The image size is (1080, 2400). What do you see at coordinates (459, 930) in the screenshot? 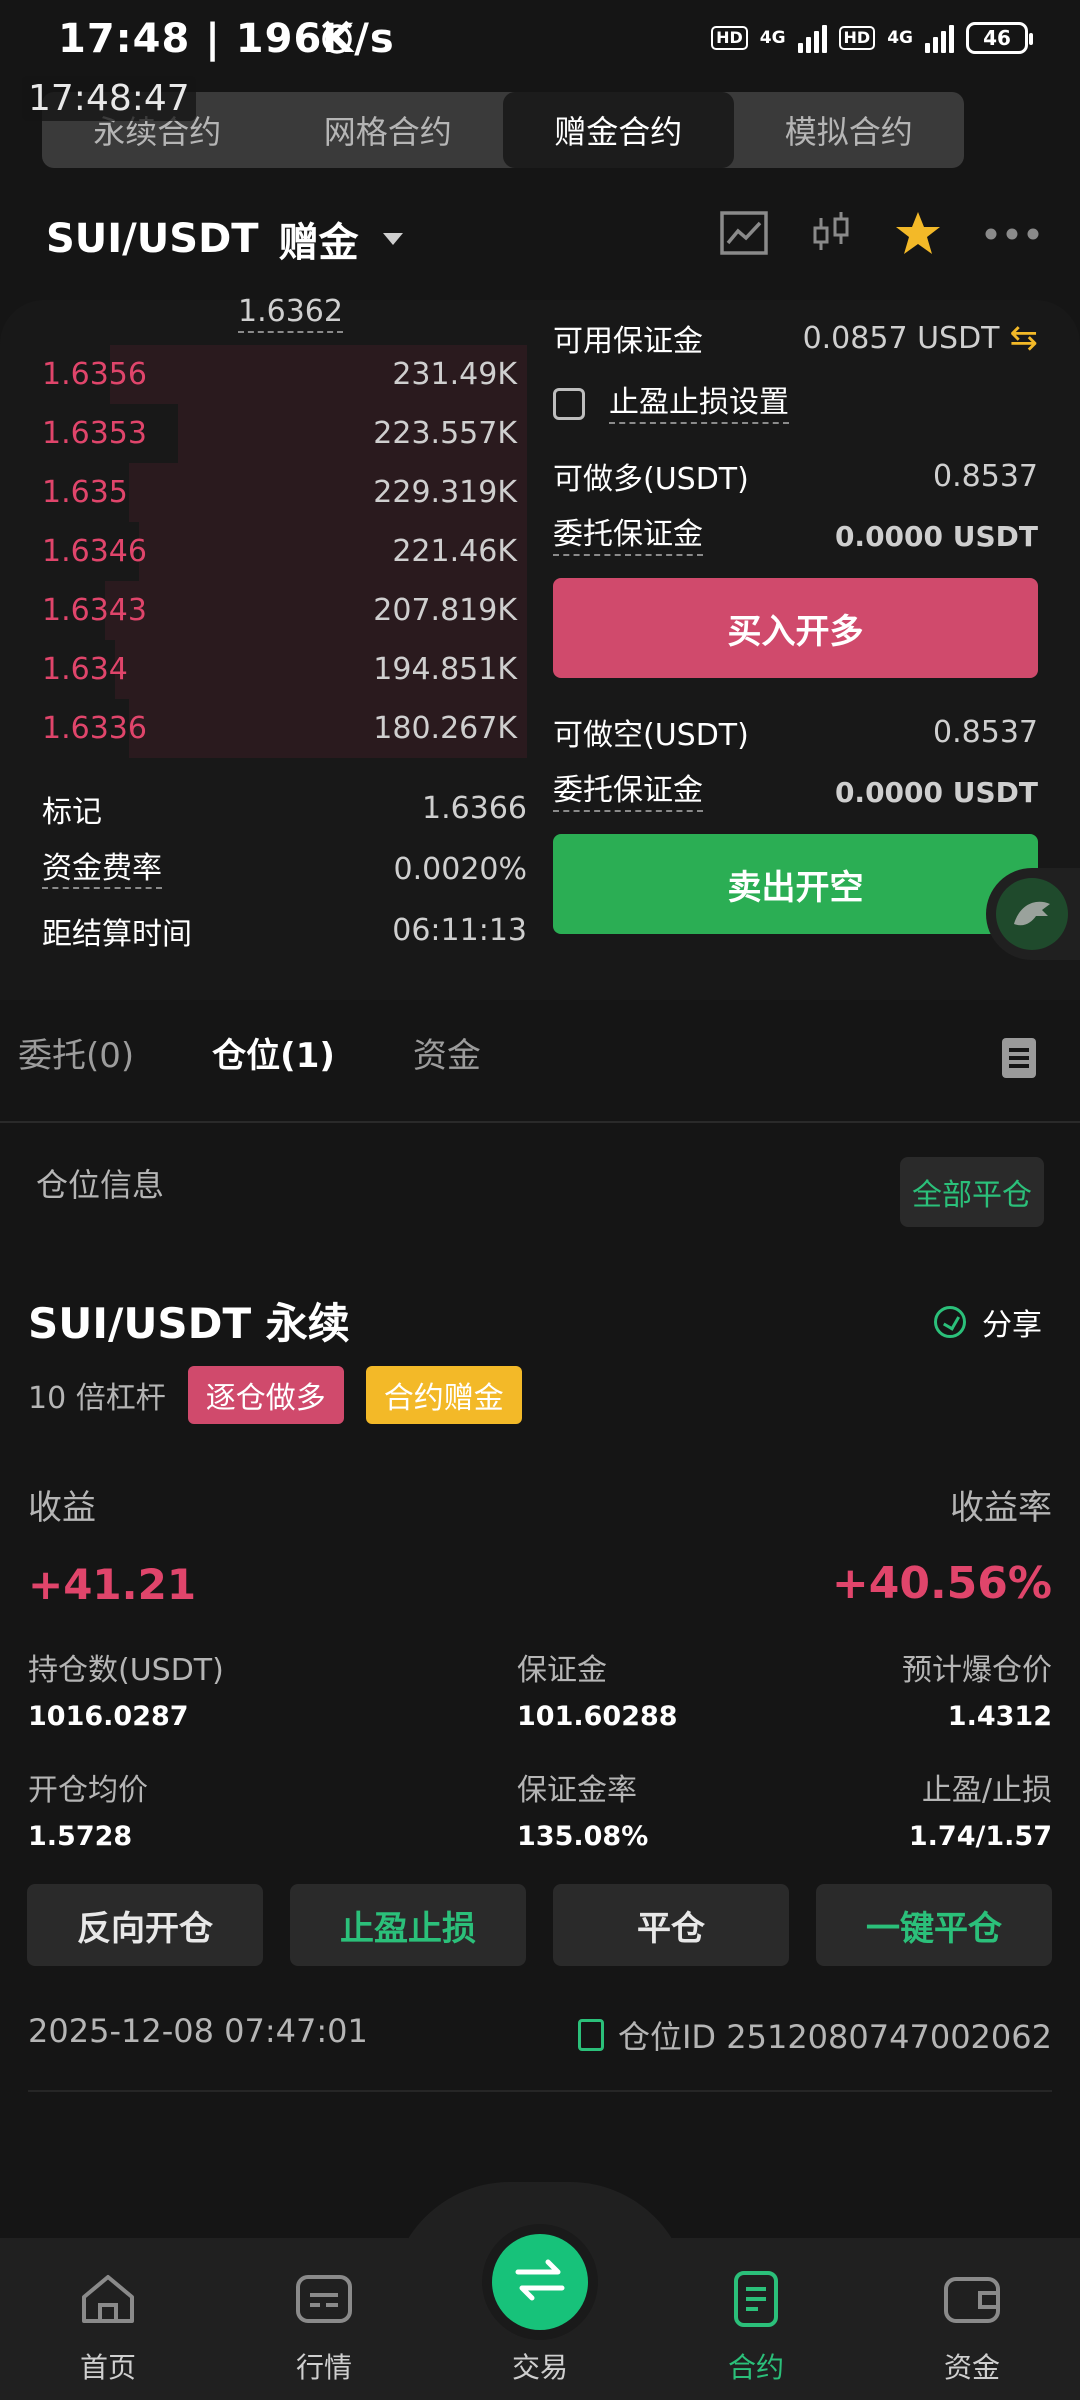
I see `settlement-countdown: 06:11:13` at bounding box center [459, 930].